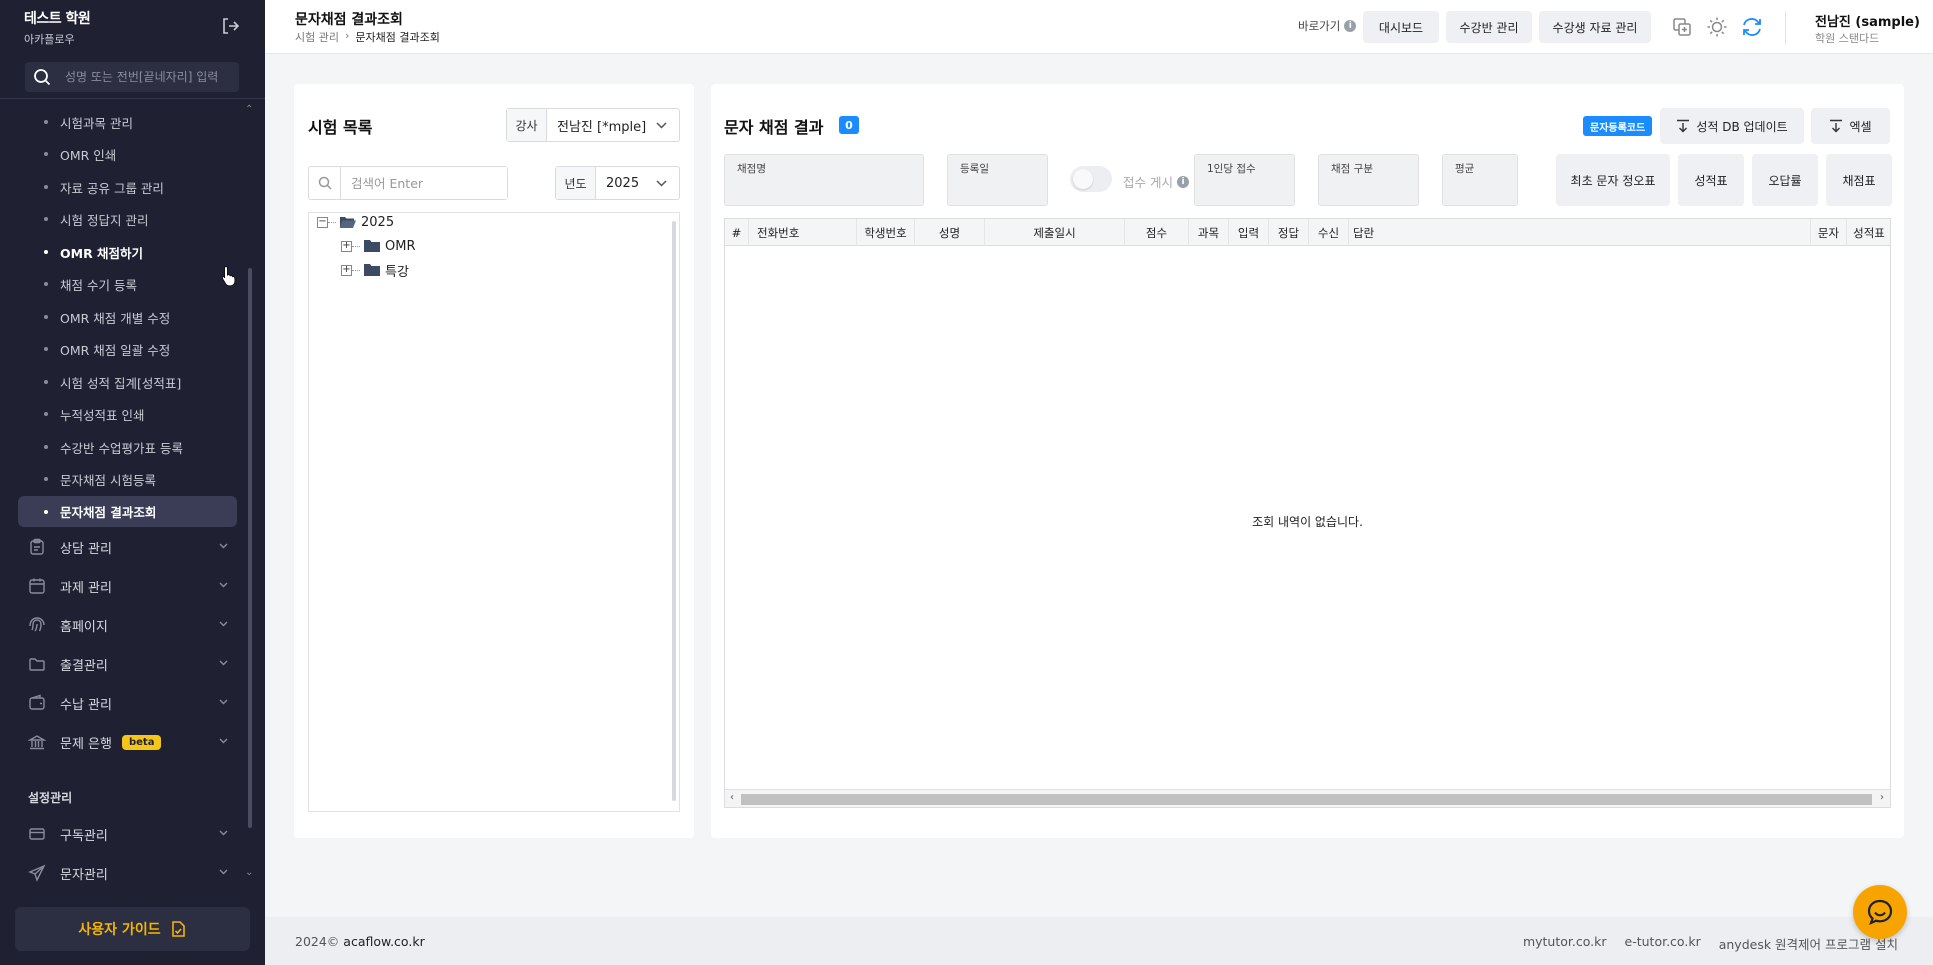  What do you see at coordinates (1289, 232) in the screenshot?
I see `column-header: 정답` at bounding box center [1289, 232].